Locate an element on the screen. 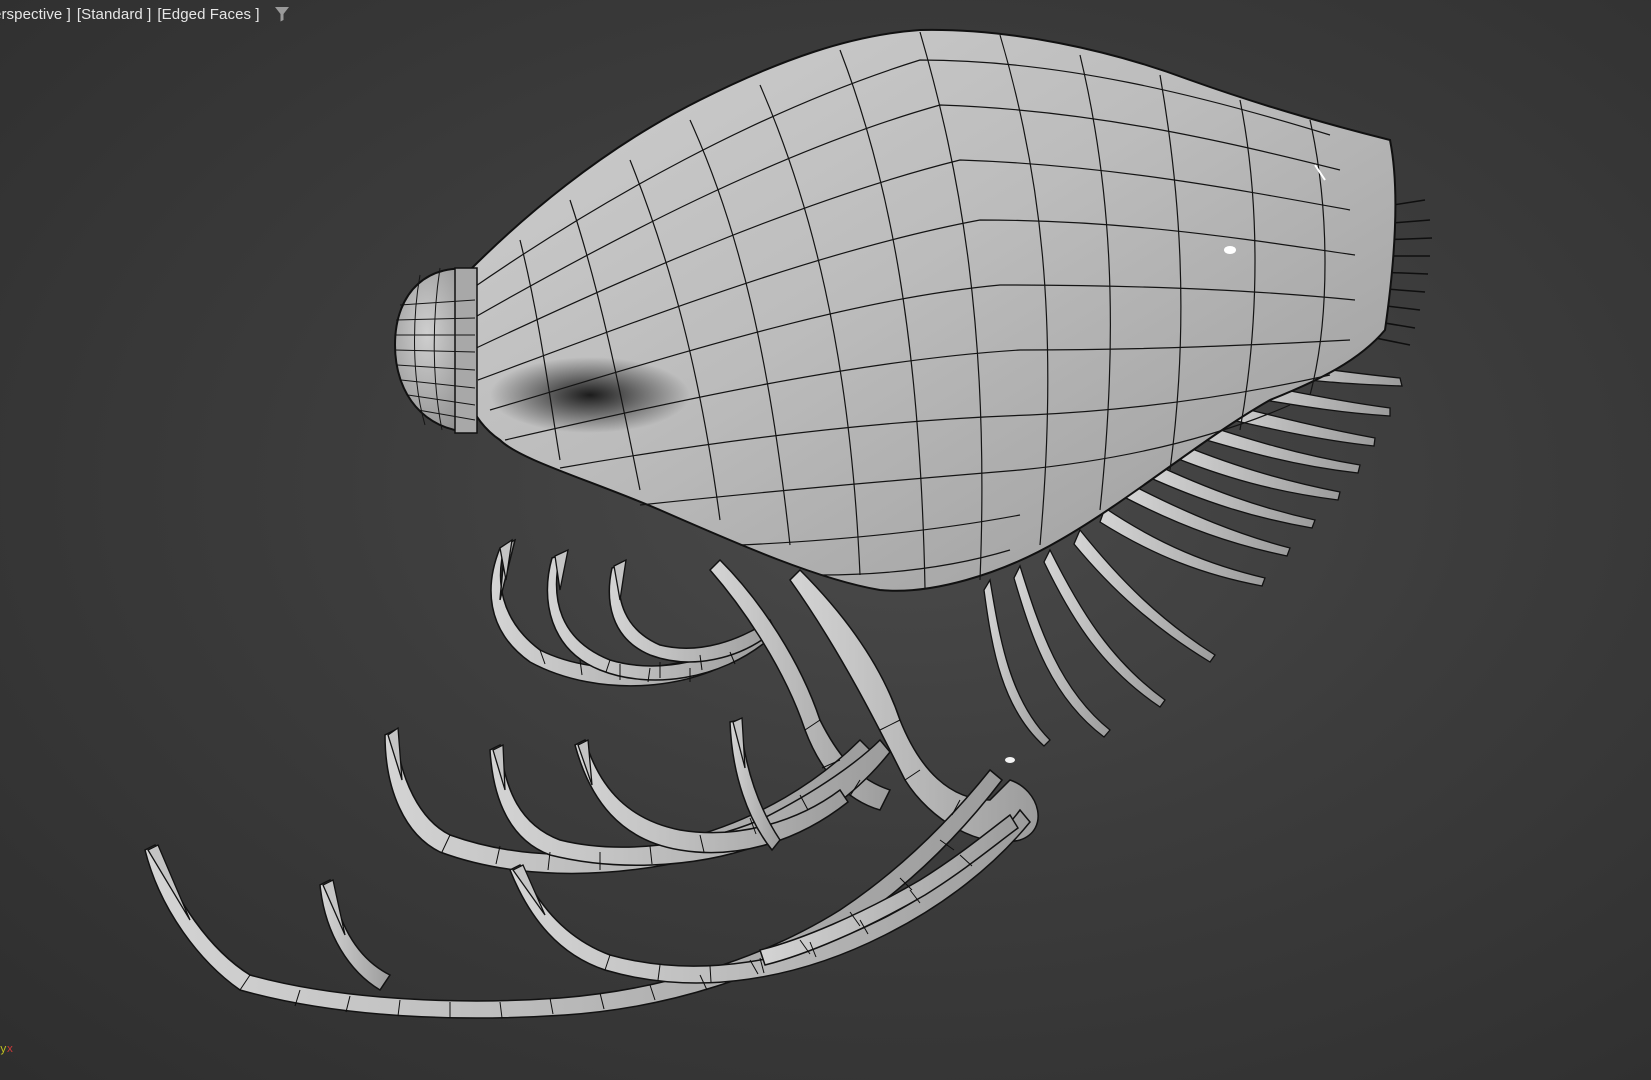  shading-label-menu: [Standard ] is located at coordinates (114, 14).